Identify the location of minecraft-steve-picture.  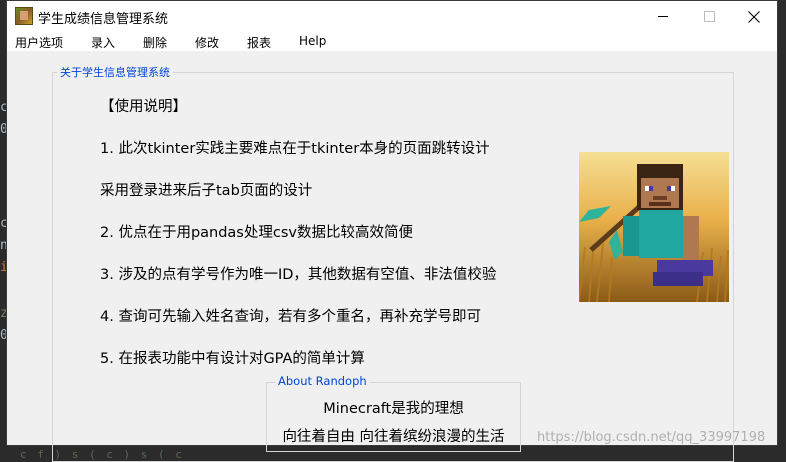
(654, 227).